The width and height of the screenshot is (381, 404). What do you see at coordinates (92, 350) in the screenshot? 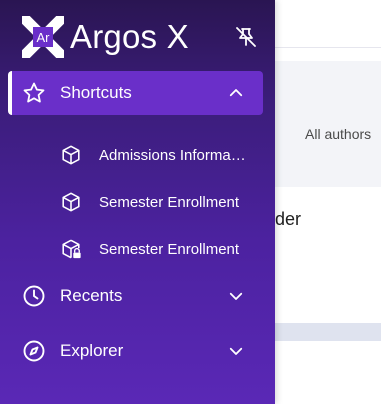
I see `sidebar-item-label: Explorer` at bounding box center [92, 350].